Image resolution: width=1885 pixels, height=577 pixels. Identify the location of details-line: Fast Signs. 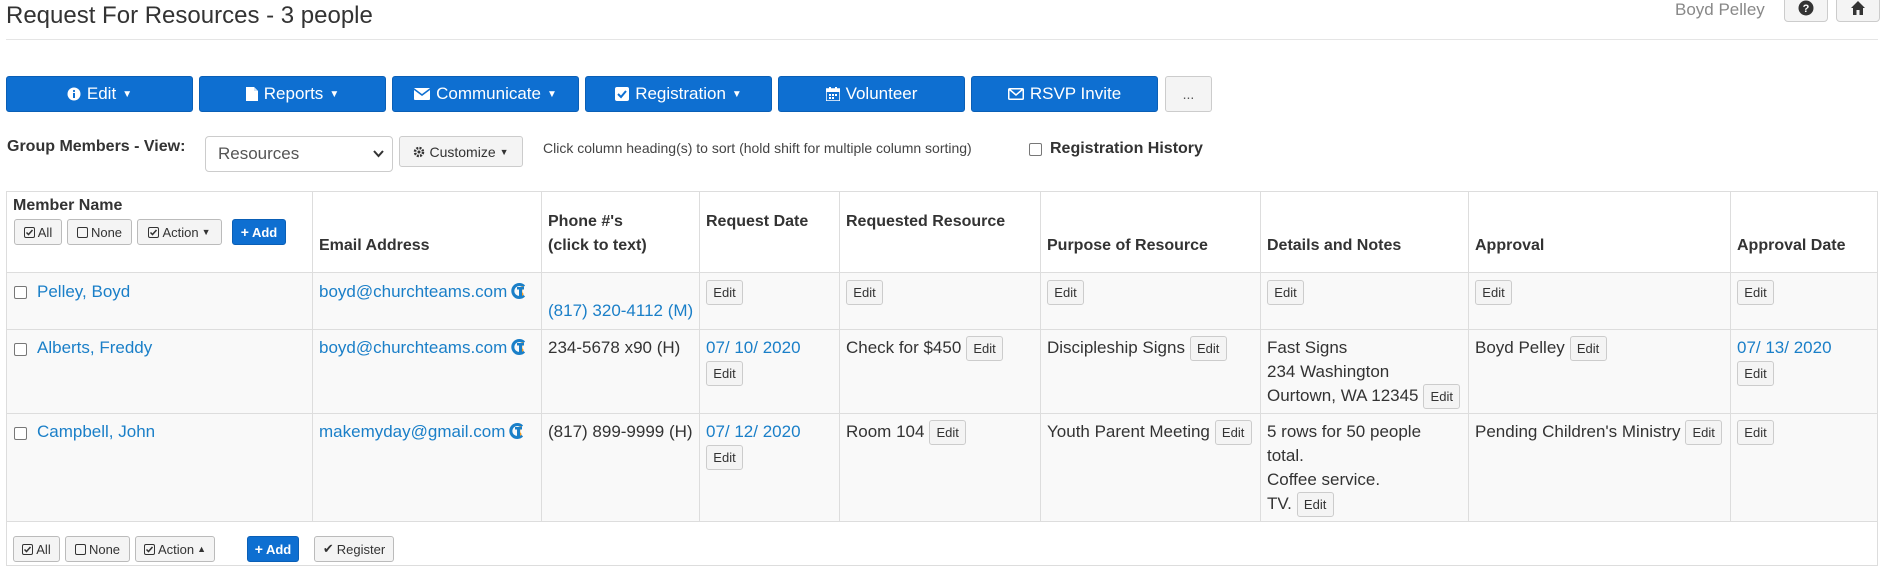
(1307, 347).